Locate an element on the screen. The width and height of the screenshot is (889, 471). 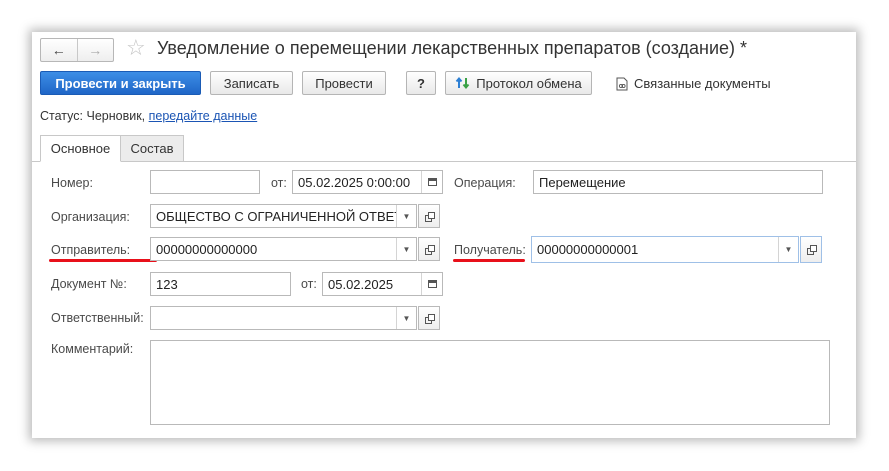
back-icon: ← is located at coordinates (59, 50).